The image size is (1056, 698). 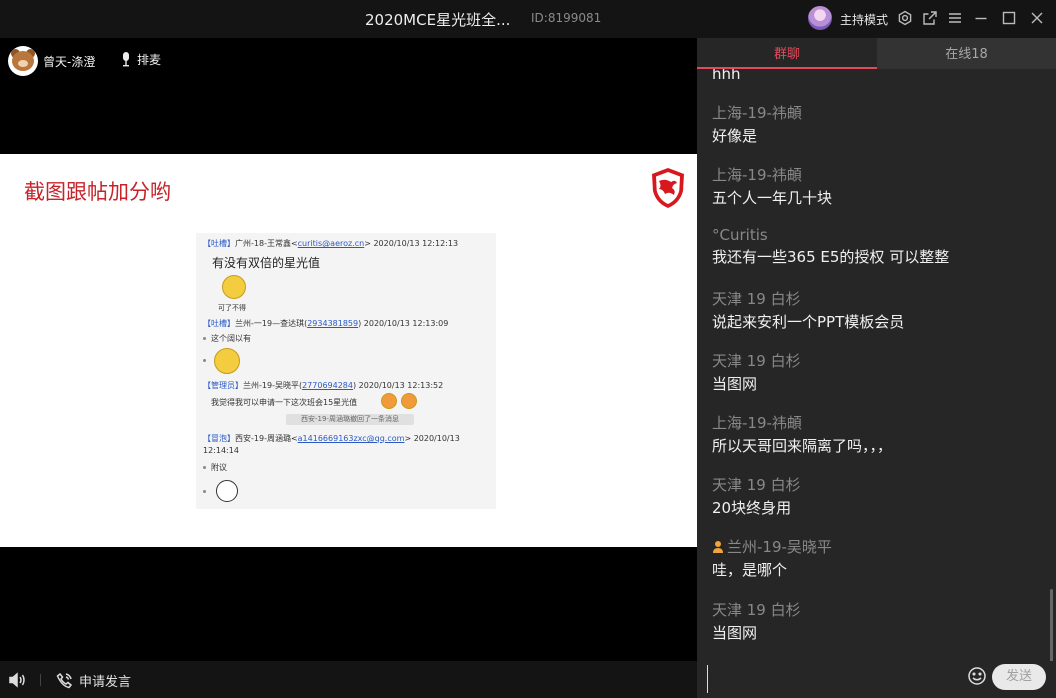 What do you see at coordinates (930, 18) in the screenshot?
I see `popout-icon` at bounding box center [930, 18].